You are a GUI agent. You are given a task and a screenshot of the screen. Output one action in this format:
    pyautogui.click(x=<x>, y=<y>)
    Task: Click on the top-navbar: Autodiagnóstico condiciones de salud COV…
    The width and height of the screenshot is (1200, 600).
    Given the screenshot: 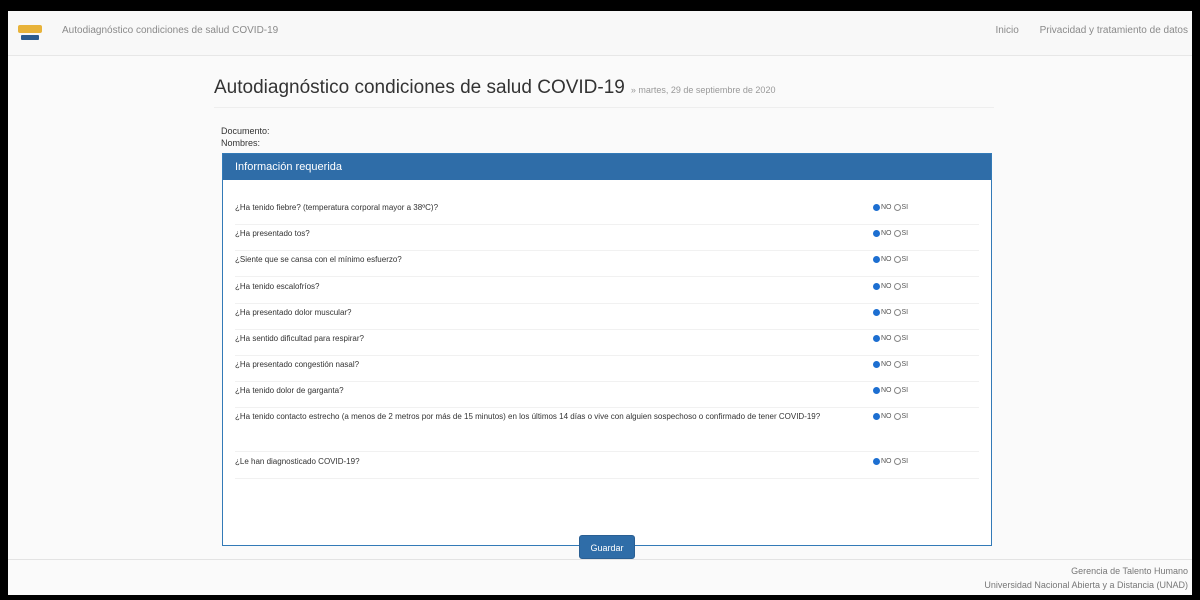 What is the action you would take?
    pyautogui.click(x=600, y=33)
    